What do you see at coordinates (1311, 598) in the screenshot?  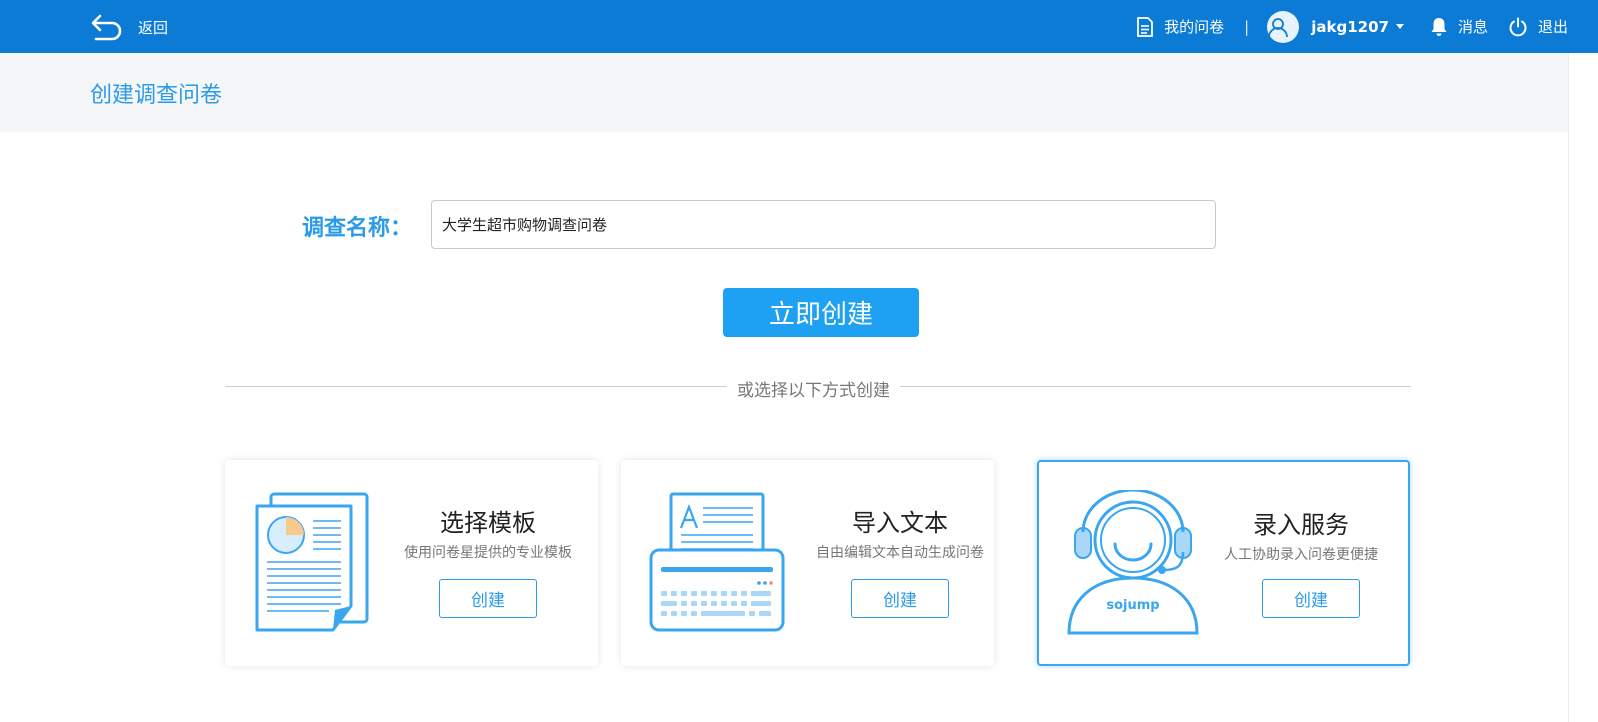 I see `entry-service-button: 创建` at bounding box center [1311, 598].